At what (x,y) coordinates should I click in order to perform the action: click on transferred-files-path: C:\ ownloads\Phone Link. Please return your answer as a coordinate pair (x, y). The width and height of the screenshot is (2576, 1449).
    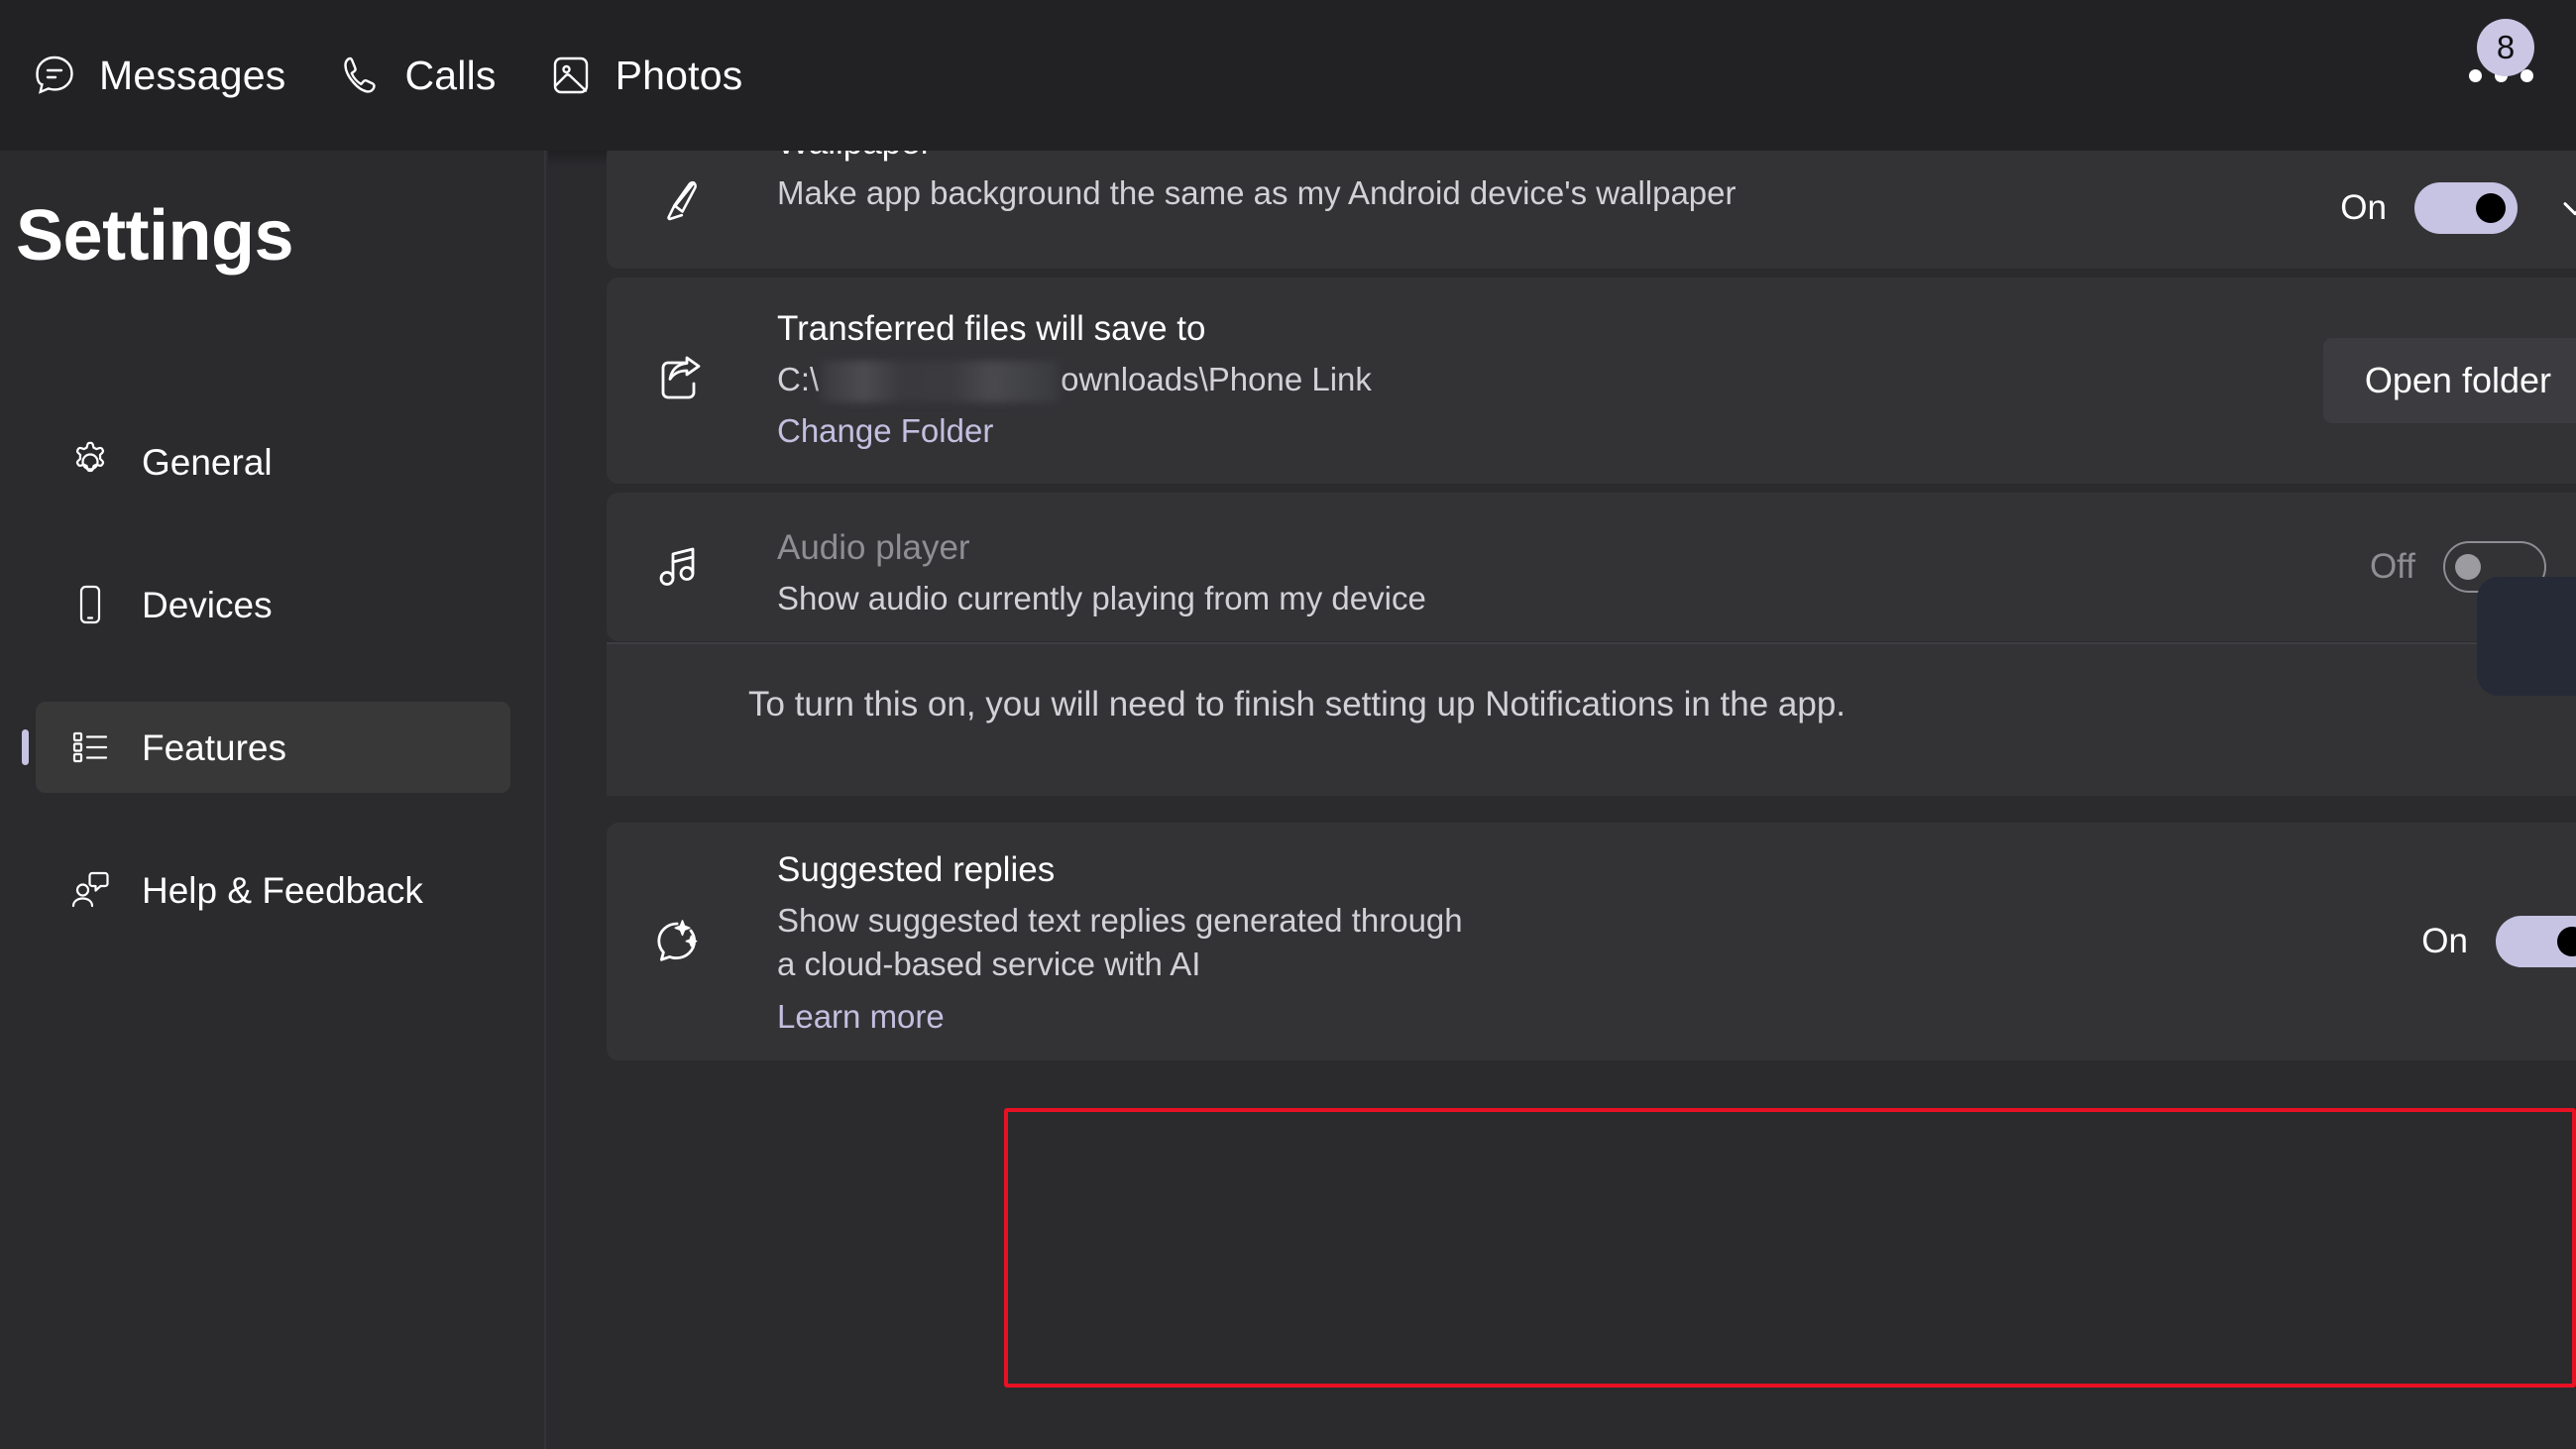
    Looking at the image, I should click on (1471, 380).